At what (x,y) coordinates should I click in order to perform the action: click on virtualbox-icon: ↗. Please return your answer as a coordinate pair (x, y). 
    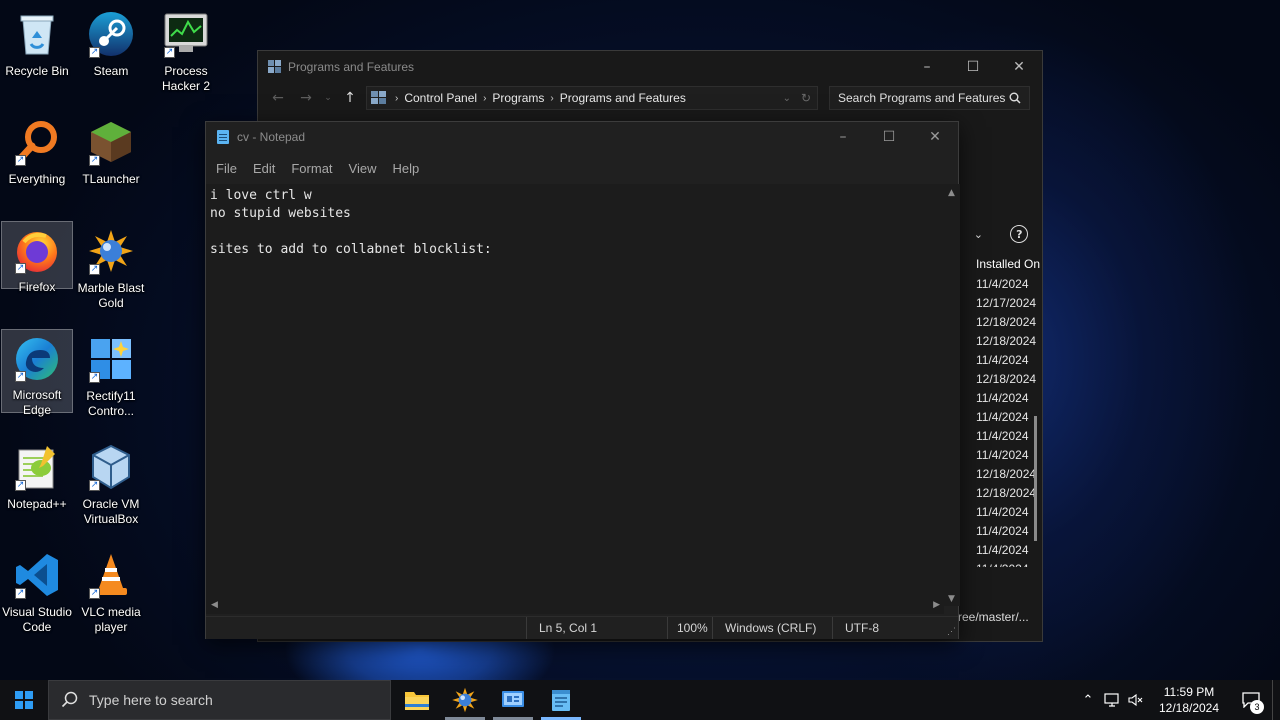
    Looking at the image, I should click on (111, 467).